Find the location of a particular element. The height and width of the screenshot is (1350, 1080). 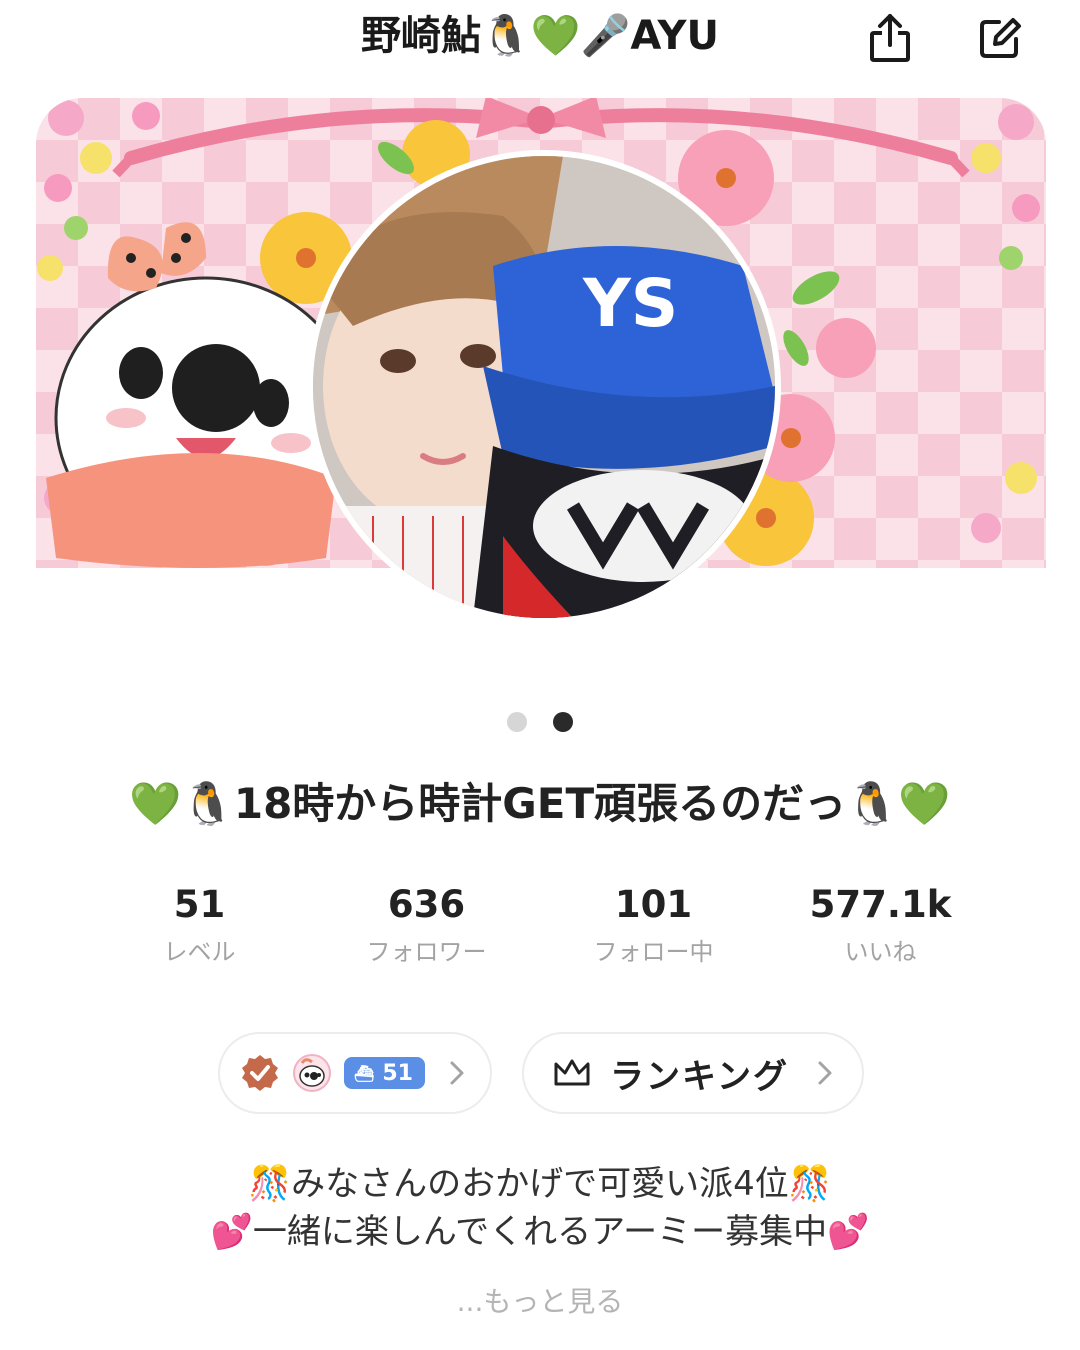

badges-button: ⛴ 51 is located at coordinates (355, 1073).